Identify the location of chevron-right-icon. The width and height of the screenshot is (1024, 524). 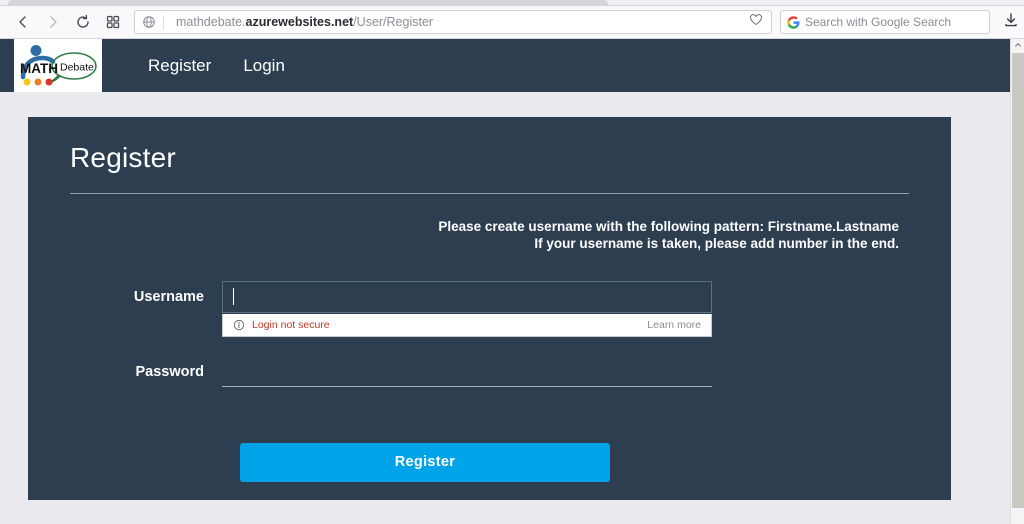
(53, 22).